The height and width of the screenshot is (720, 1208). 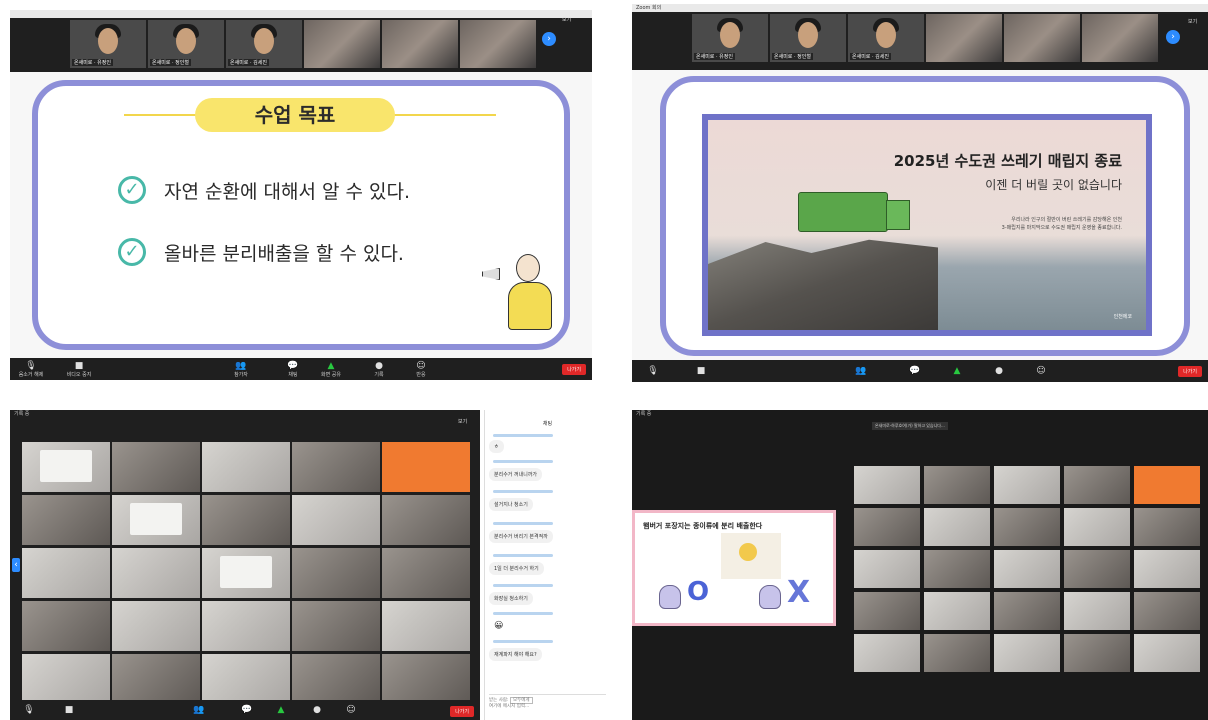 What do you see at coordinates (16, 565) in the screenshot?
I see `previous-page-button: ‹` at bounding box center [16, 565].